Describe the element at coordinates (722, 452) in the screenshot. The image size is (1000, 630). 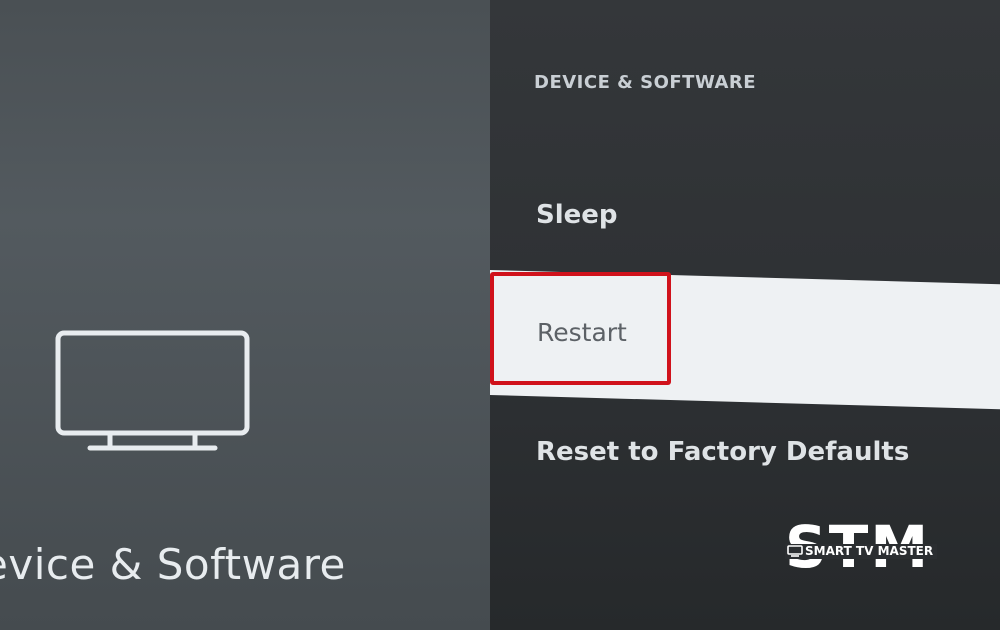
I see `menu-item-reset-factory-defaults: Reset to Factory Defaults` at that location.